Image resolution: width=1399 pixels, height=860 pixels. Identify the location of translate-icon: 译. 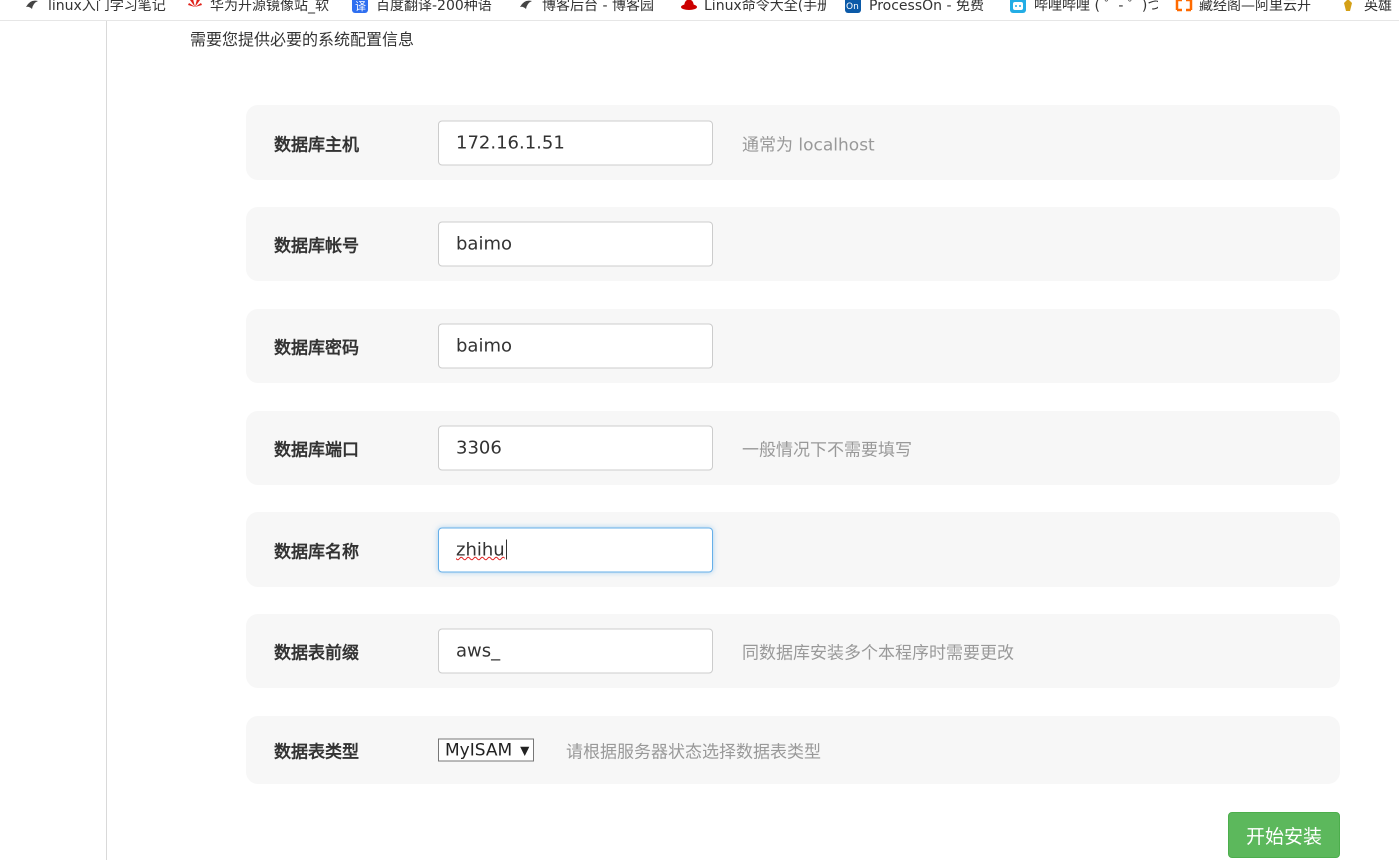
(360, 6).